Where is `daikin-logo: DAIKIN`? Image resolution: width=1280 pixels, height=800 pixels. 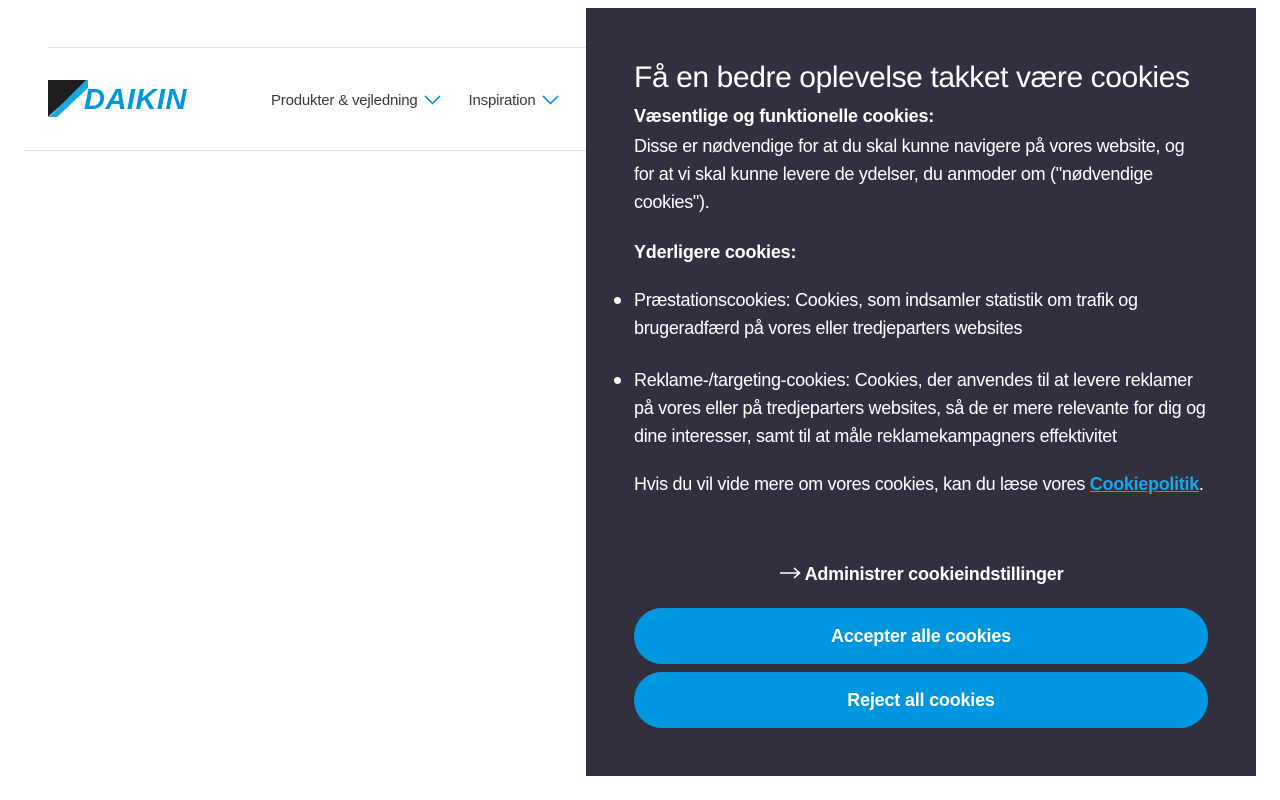
daikin-logo: DAIKIN is located at coordinates (136, 98).